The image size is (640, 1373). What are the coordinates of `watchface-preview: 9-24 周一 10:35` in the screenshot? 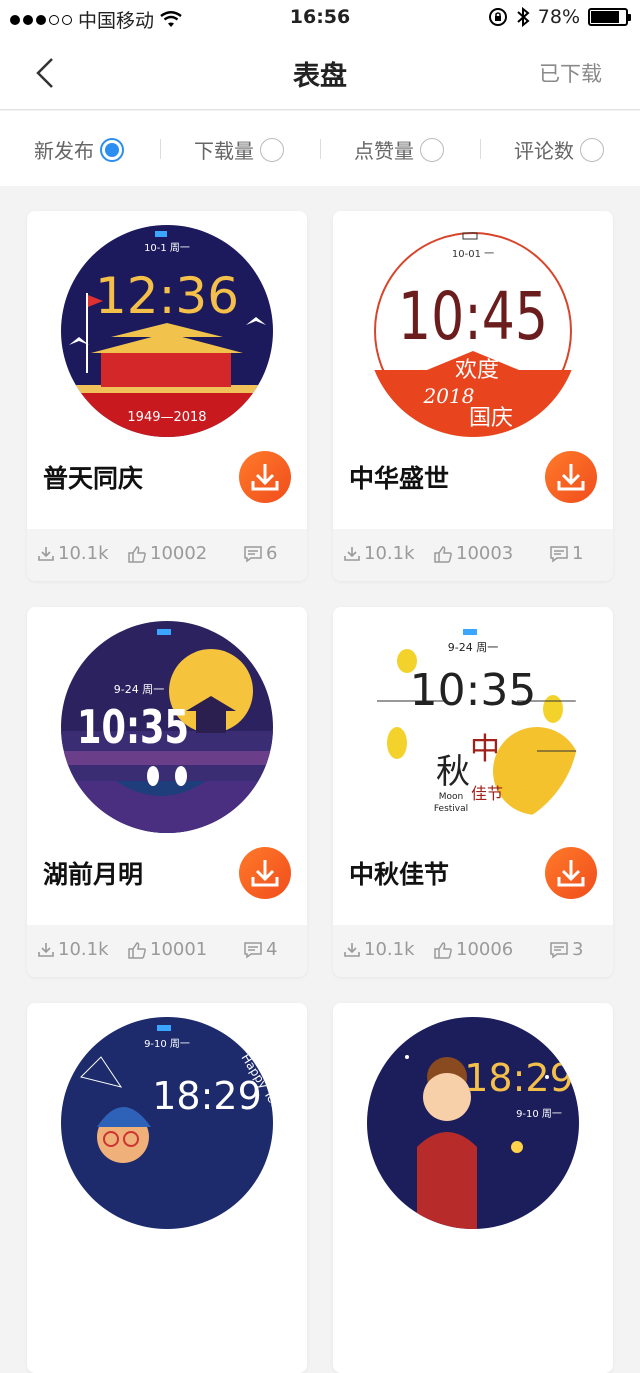 It's located at (167, 727).